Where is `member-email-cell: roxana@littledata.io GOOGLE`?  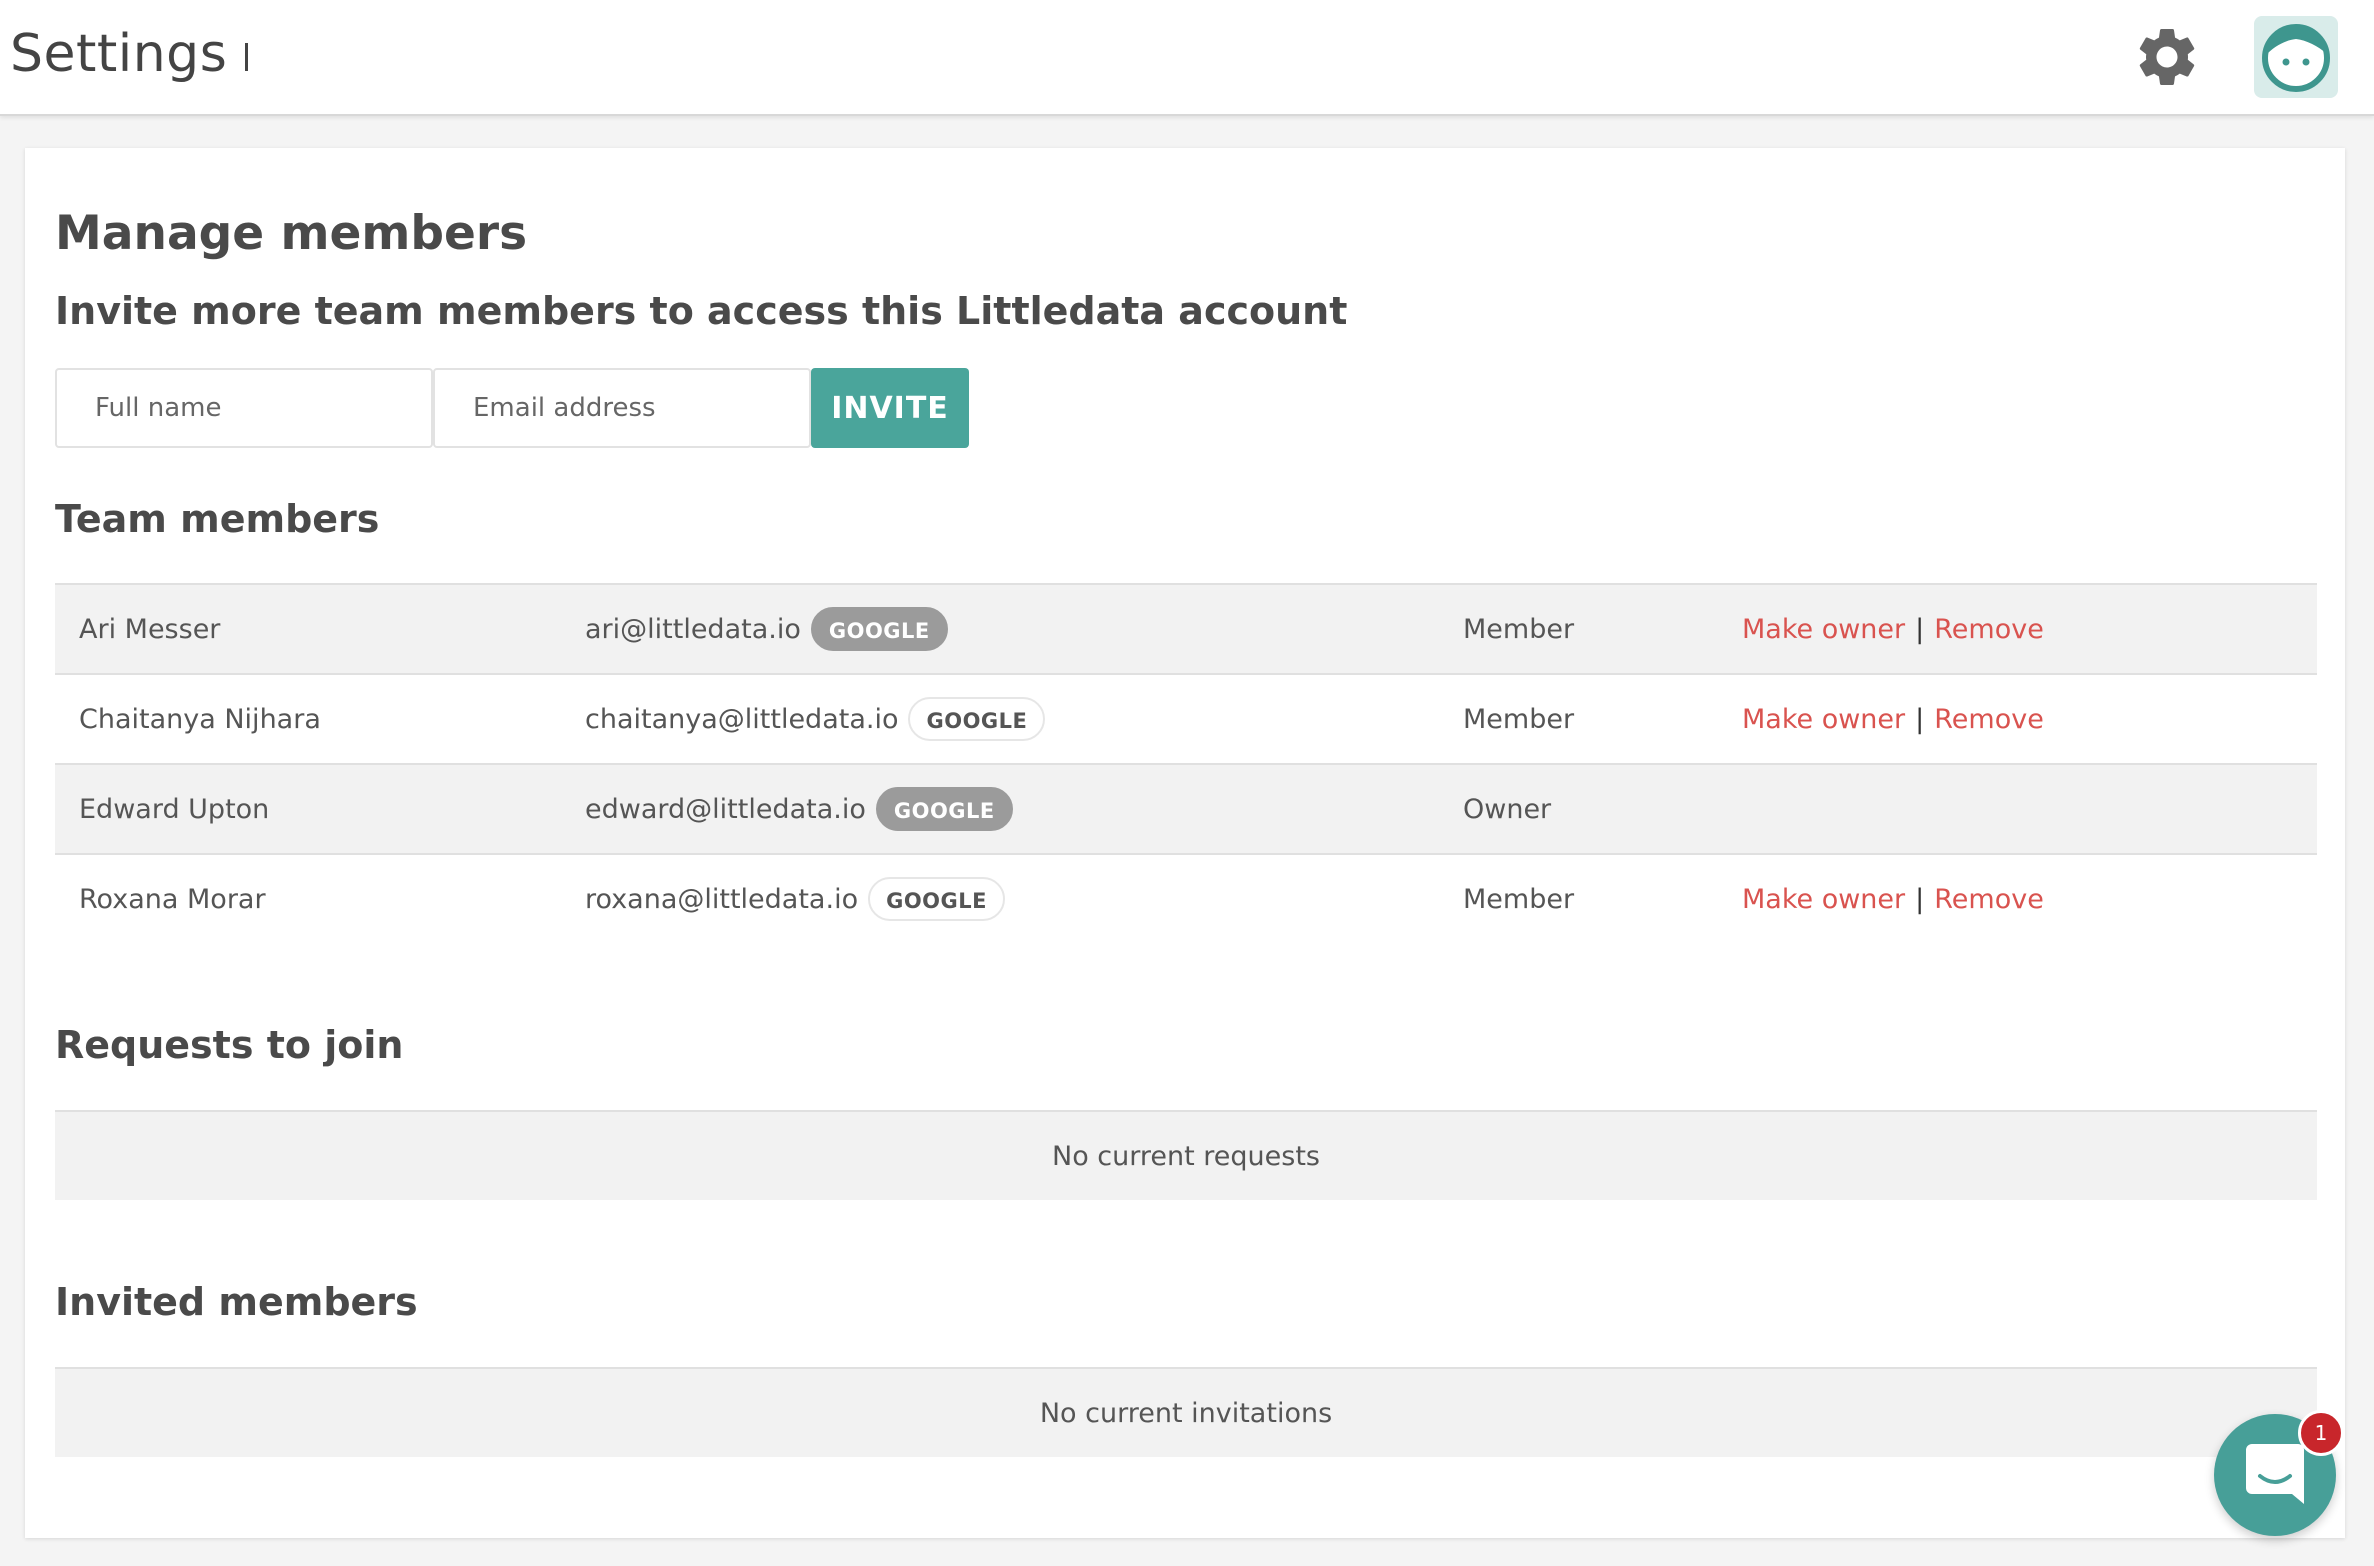
member-email-cell: roxana@littledata.io GOOGLE is located at coordinates (795, 899).